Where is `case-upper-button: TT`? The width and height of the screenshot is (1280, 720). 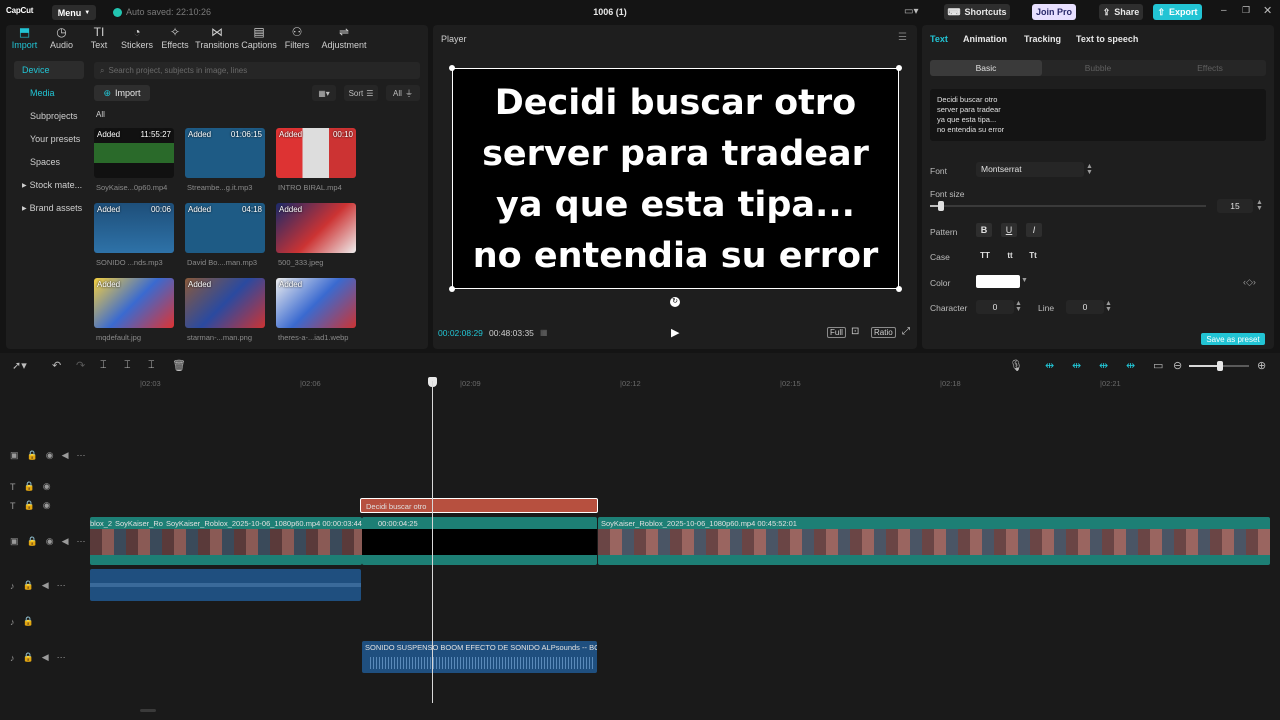 case-upper-button: TT is located at coordinates (985, 255).